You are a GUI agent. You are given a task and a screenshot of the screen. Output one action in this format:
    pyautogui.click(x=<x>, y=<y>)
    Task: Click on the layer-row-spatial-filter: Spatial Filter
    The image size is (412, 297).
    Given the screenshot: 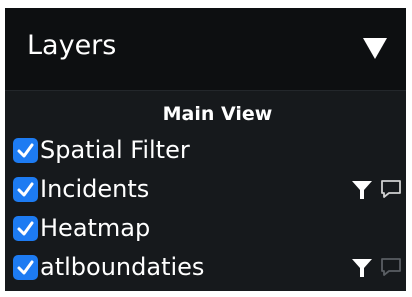 What is the action you would take?
    pyautogui.click(x=209, y=150)
    